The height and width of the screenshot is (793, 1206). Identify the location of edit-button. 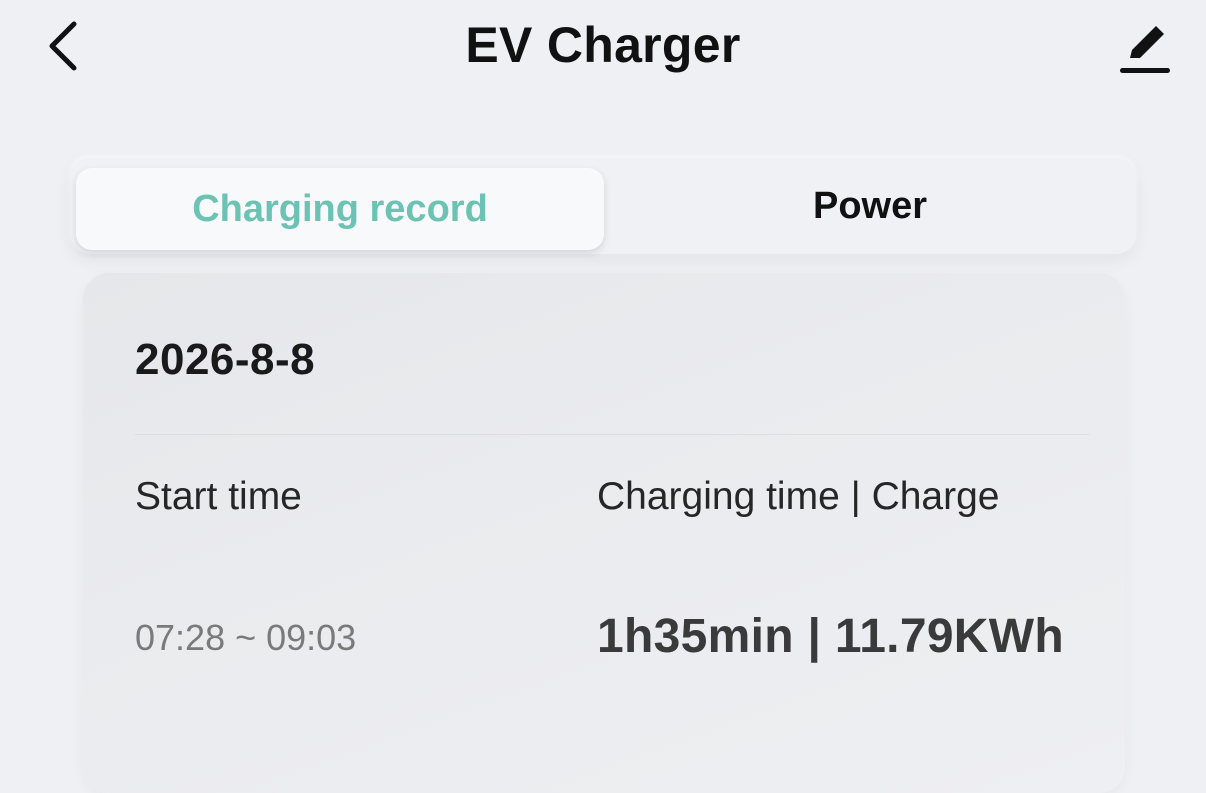
(1144, 46).